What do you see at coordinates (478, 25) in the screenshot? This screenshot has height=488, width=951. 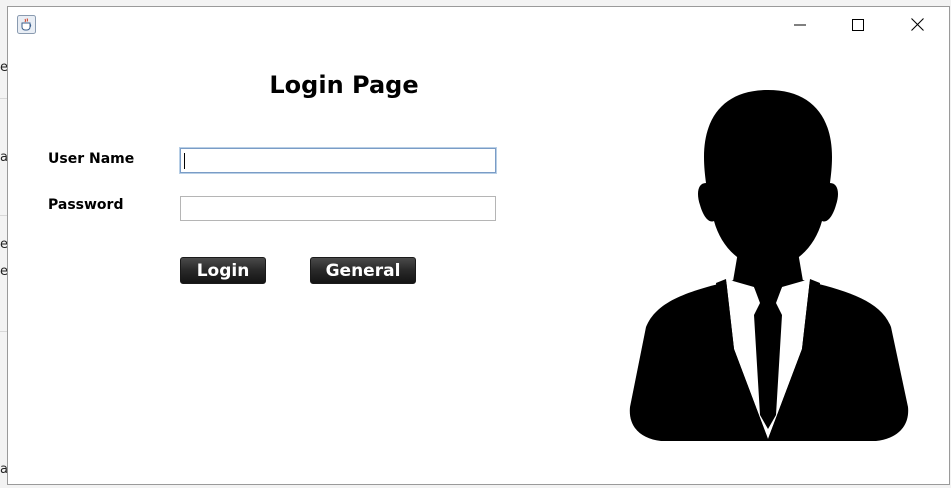 I see `title-bar` at bounding box center [478, 25].